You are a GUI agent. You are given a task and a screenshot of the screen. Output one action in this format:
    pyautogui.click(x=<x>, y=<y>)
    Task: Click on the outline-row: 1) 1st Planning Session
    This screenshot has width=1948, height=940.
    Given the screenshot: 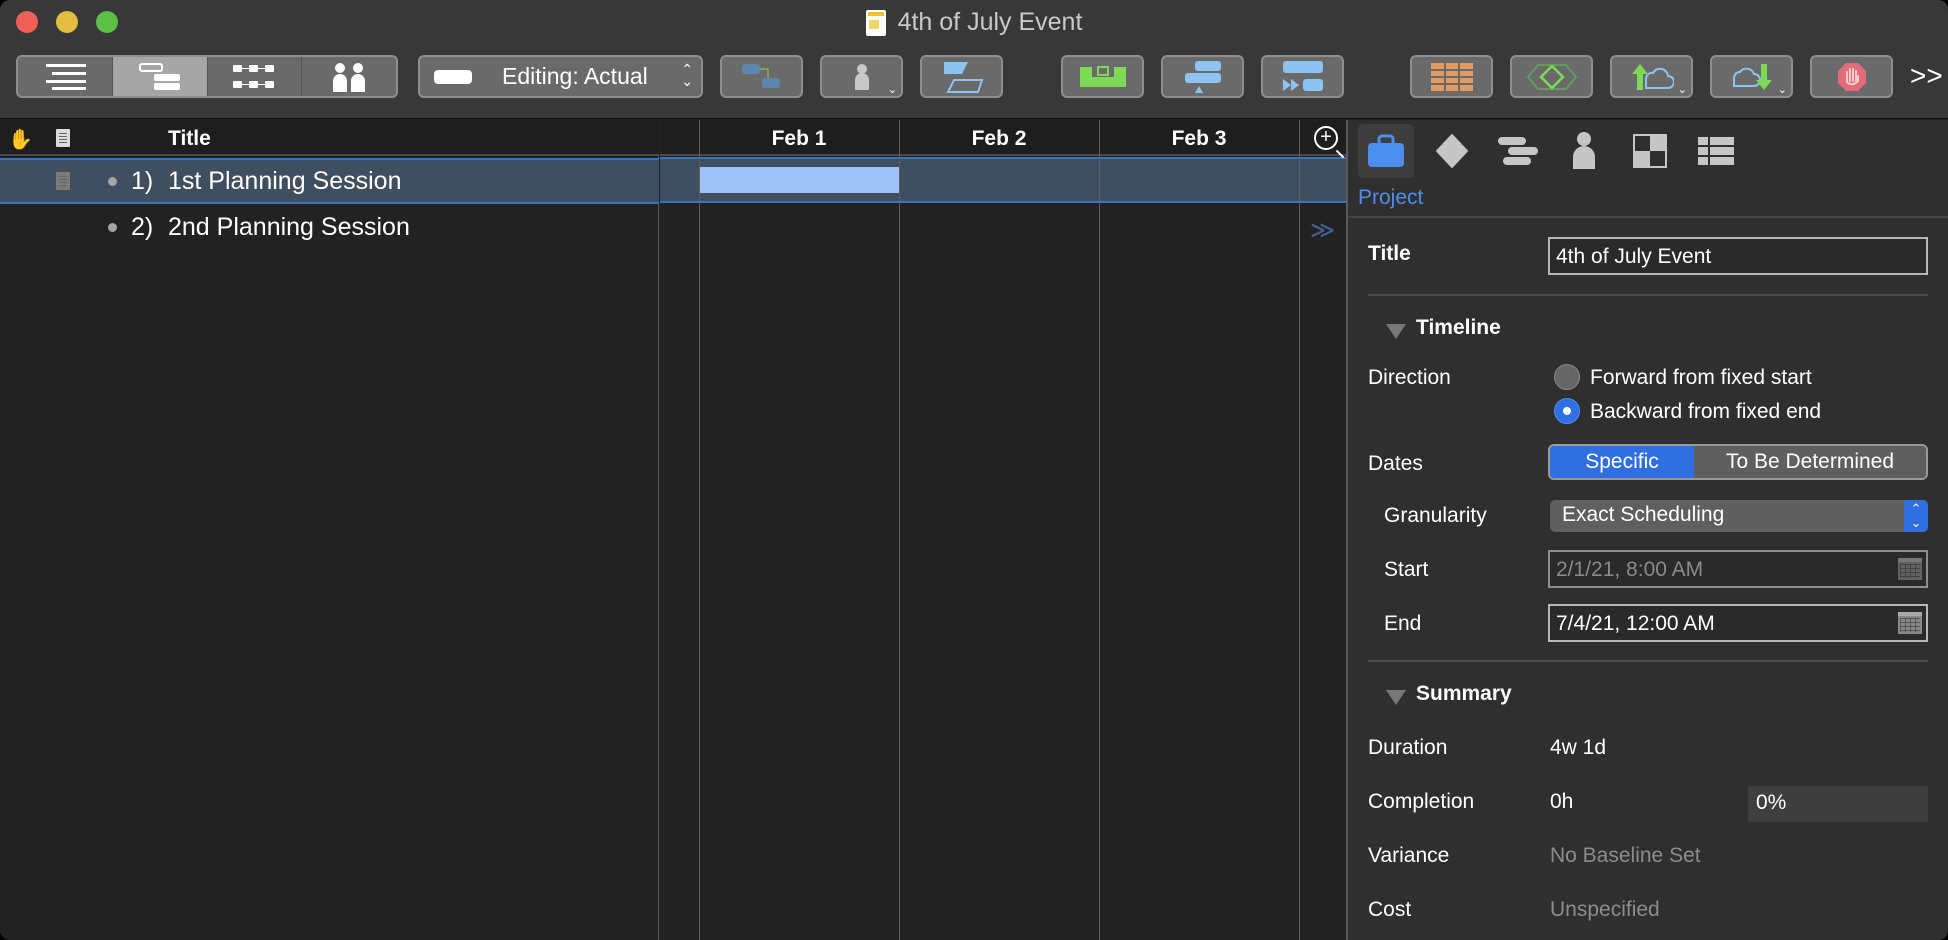 What is the action you would take?
    pyautogui.click(x=329, y=181)
    